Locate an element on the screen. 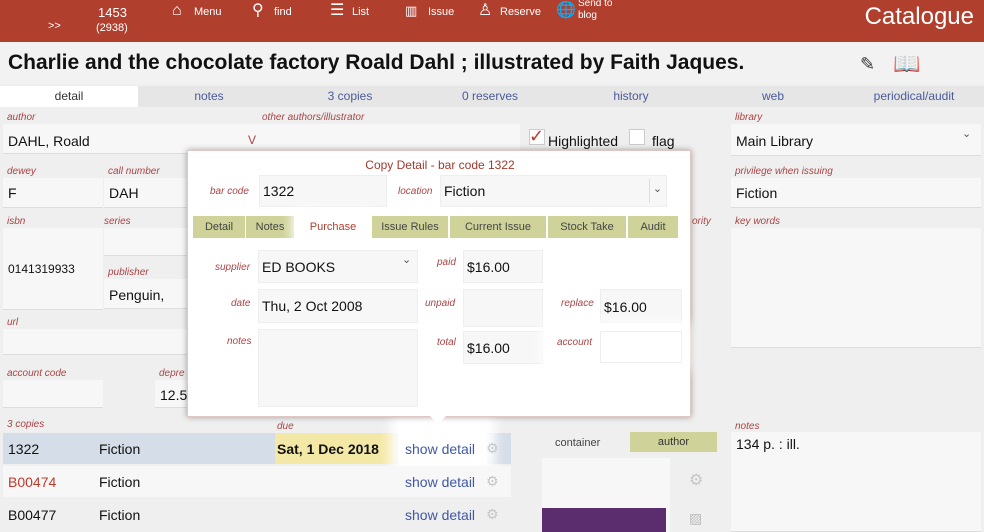 The image size is (984, 532). globe-icon: 🌐 is located at coordinates (566, 10).